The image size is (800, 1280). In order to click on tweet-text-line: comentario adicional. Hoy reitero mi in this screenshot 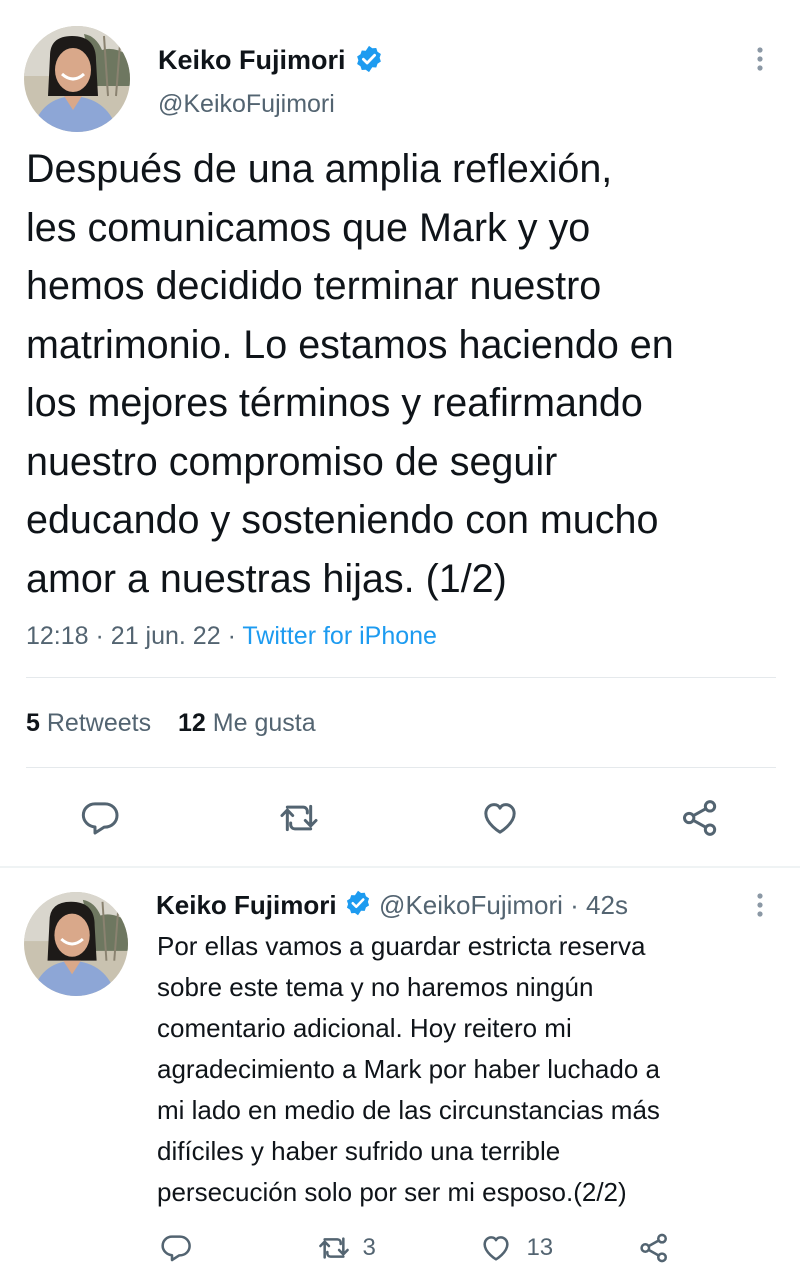, I will do `click(364, 1028)`.